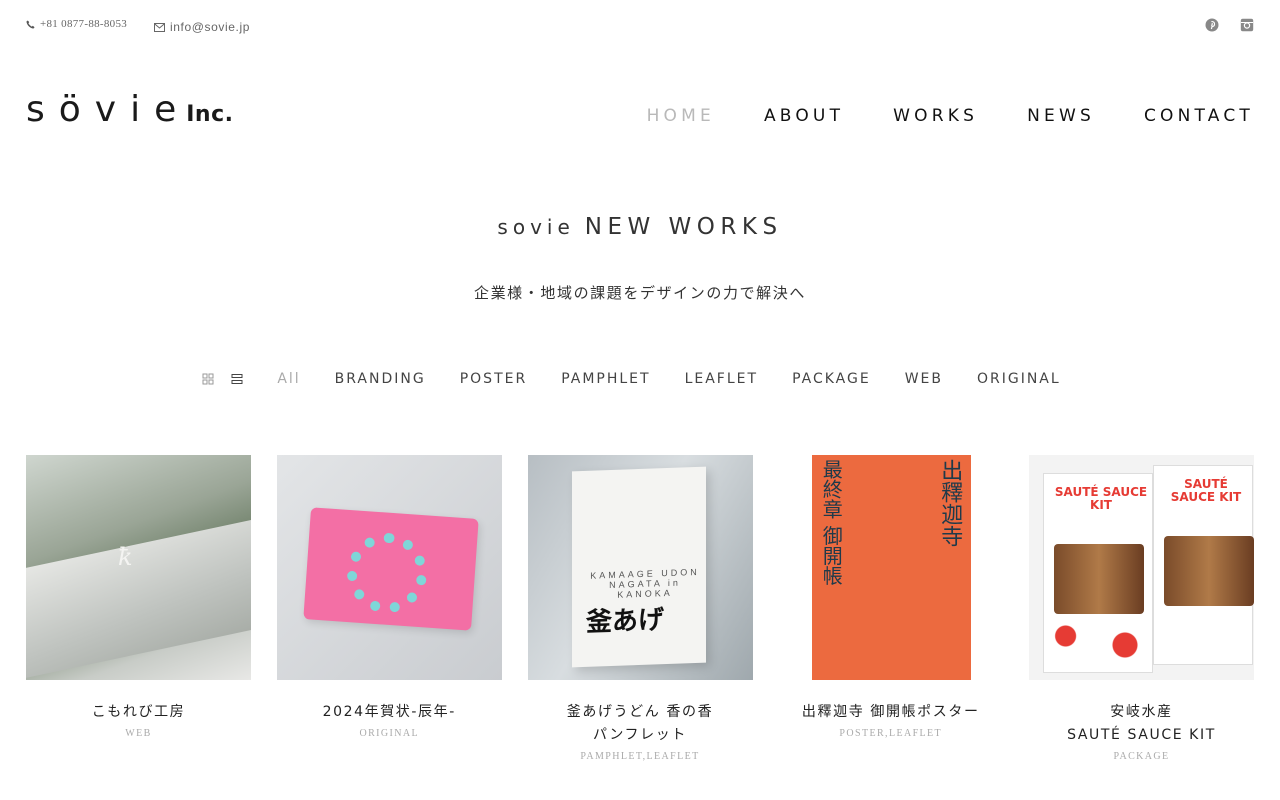 Image resolution: width=1280 pixels, height=800 pixels. I want to click on instagram-icon, so click(1247, 25).